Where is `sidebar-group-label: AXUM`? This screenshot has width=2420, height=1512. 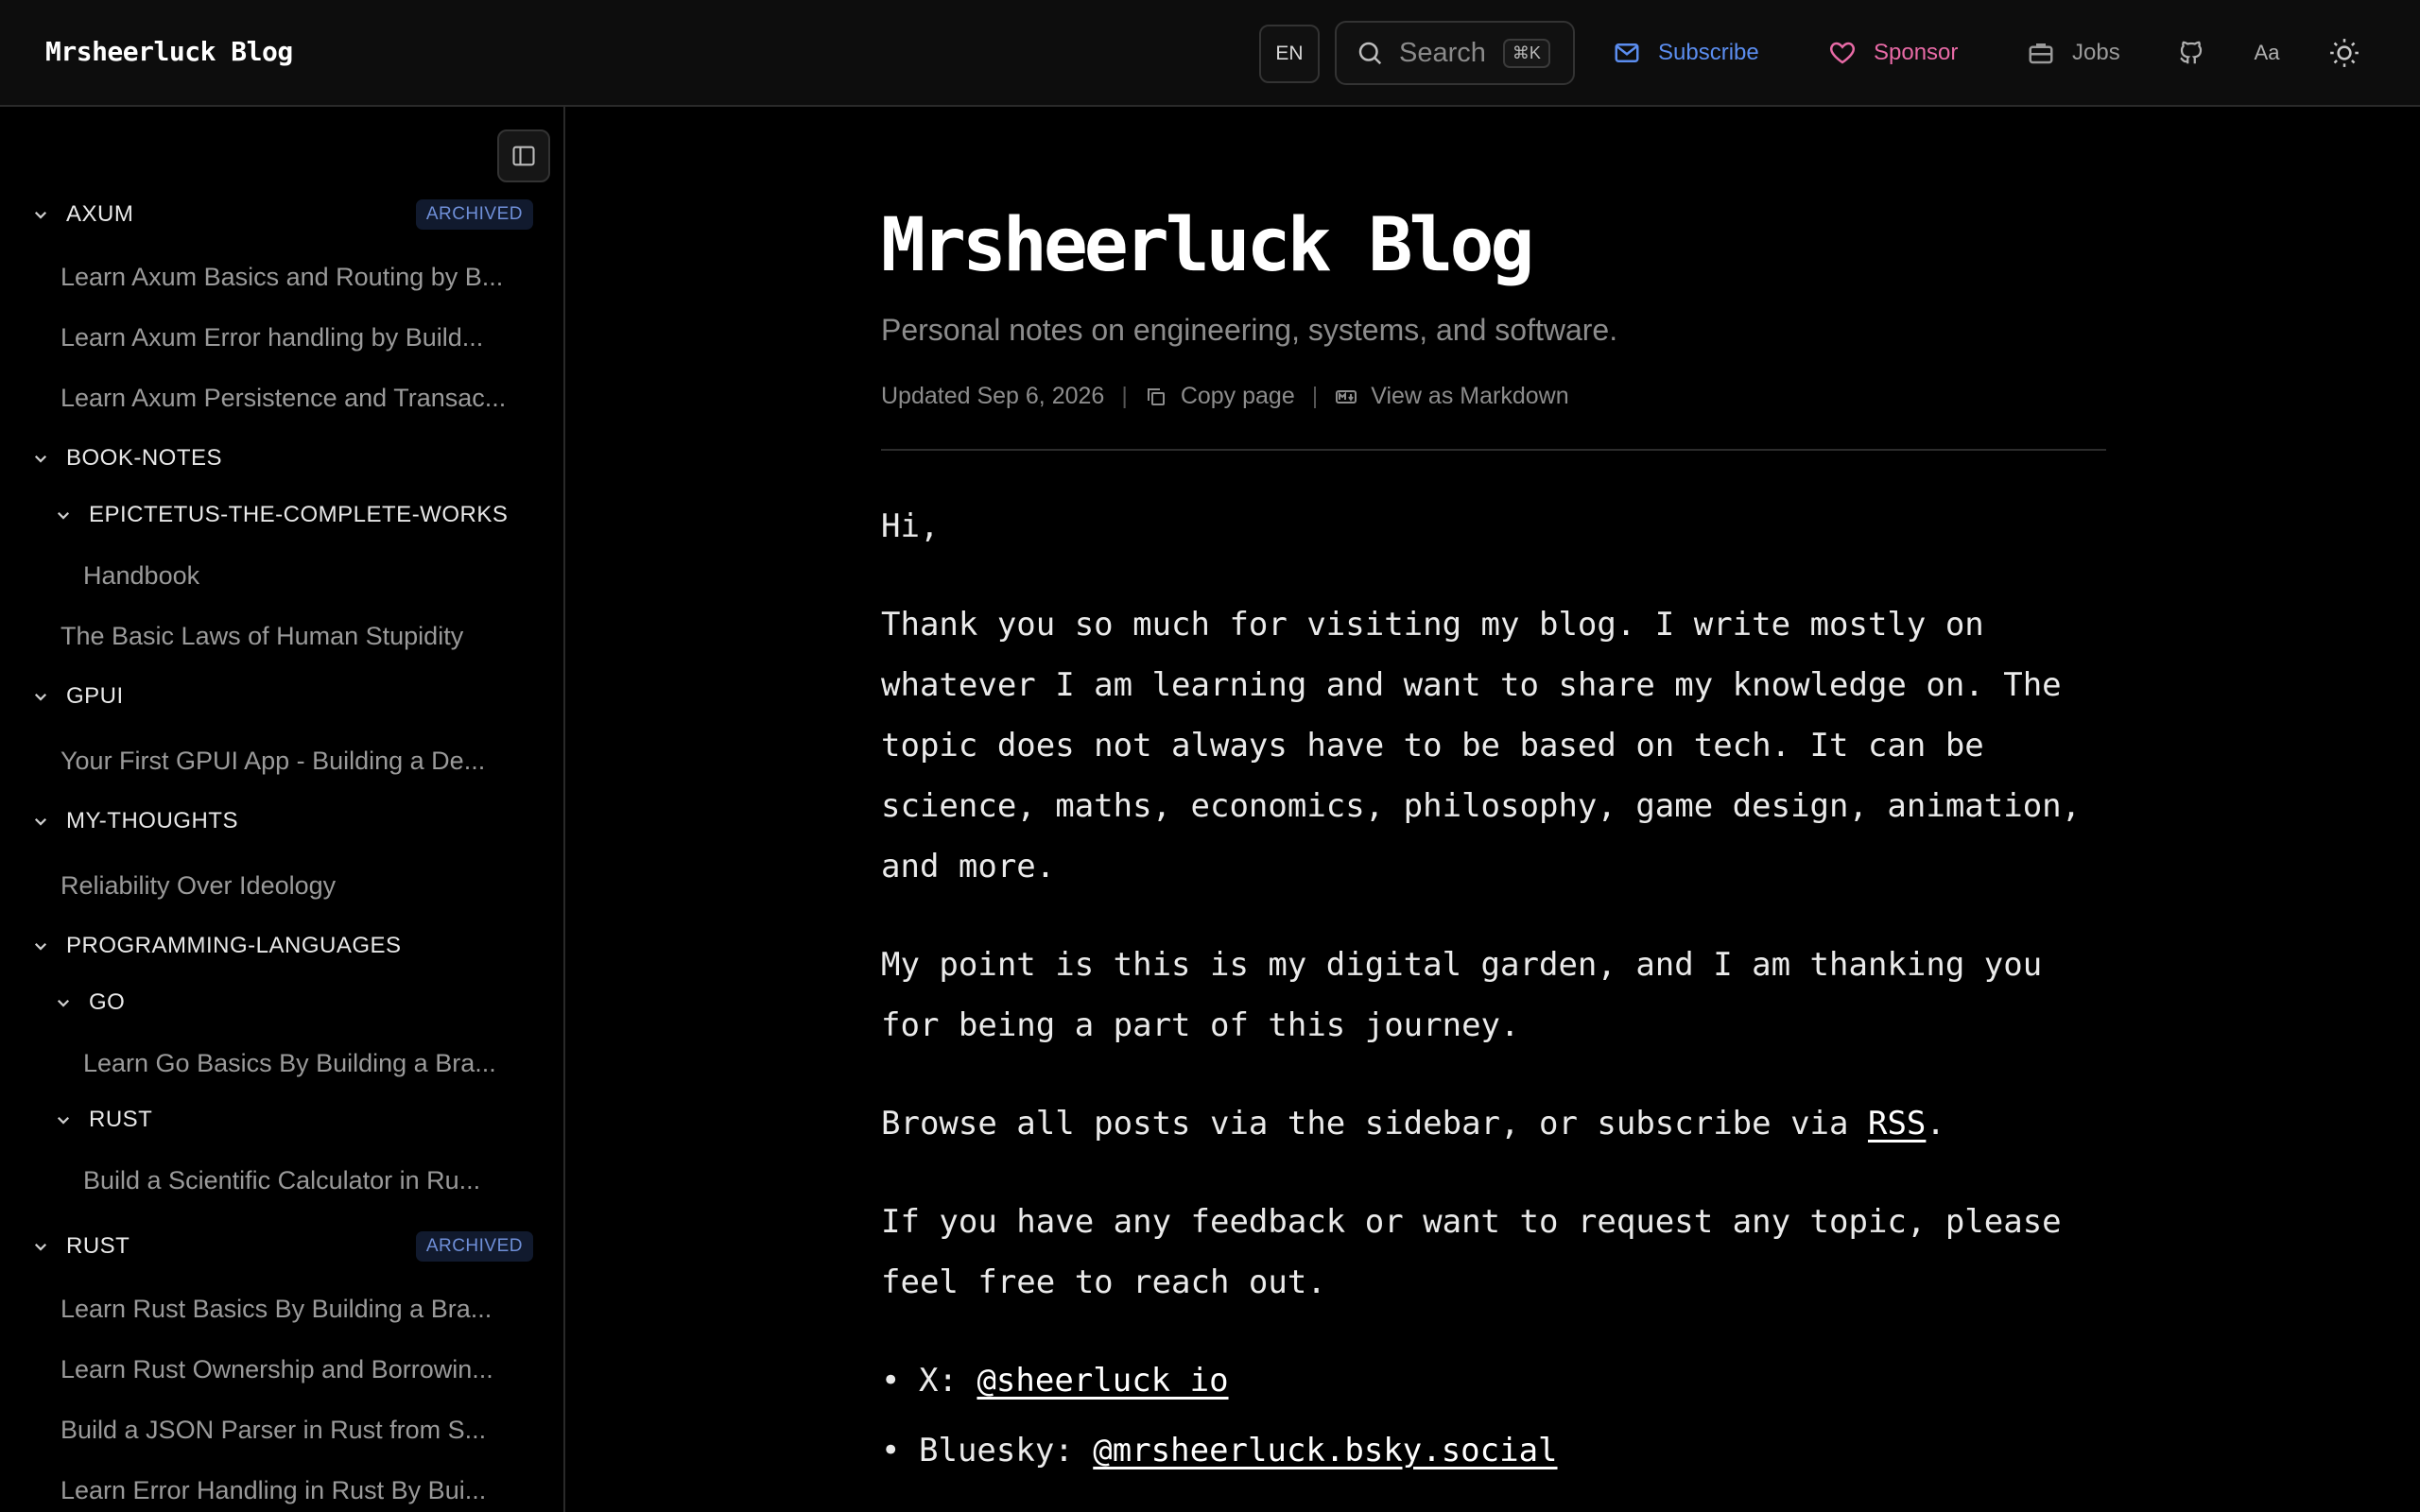
sidebar-group-label: AXUM is located at coordinates (100, 214).